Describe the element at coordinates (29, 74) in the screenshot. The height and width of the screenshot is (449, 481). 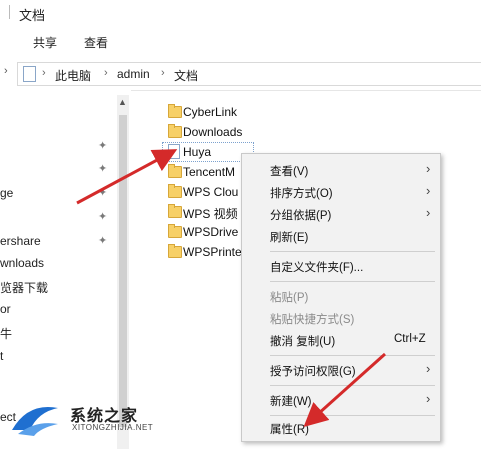
I see `location-document-icon` at that location.